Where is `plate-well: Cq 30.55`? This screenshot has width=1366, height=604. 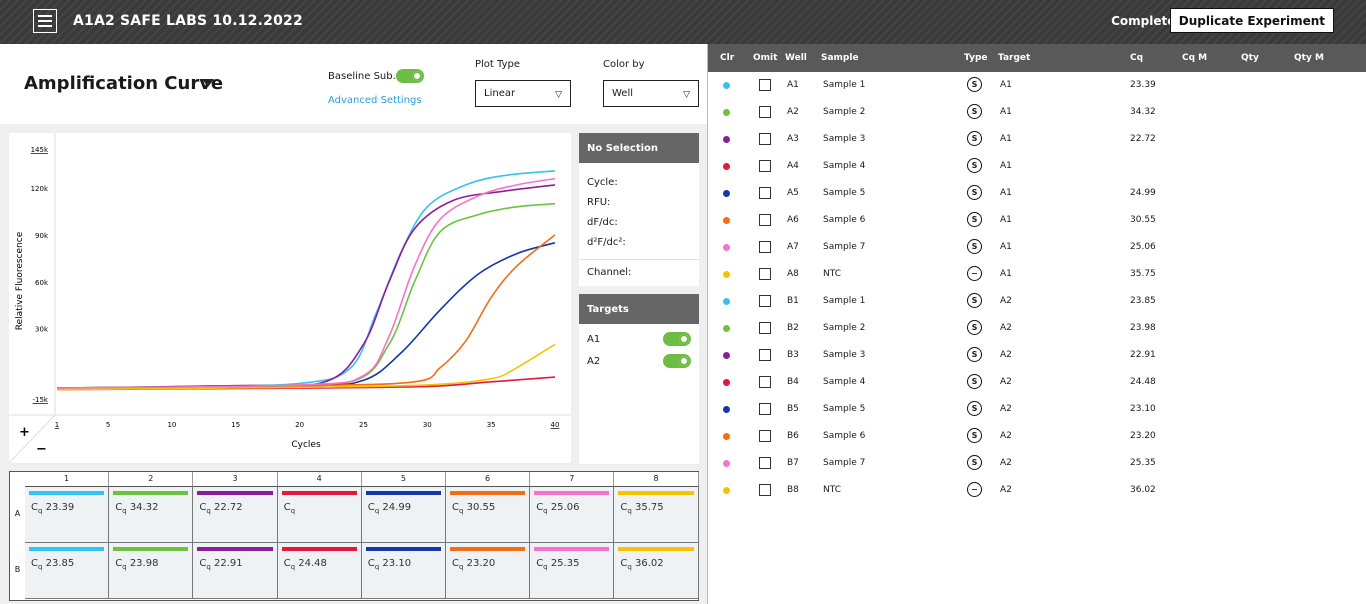 plate-well: Cq 30.55 is located at coordinates (488, 515).